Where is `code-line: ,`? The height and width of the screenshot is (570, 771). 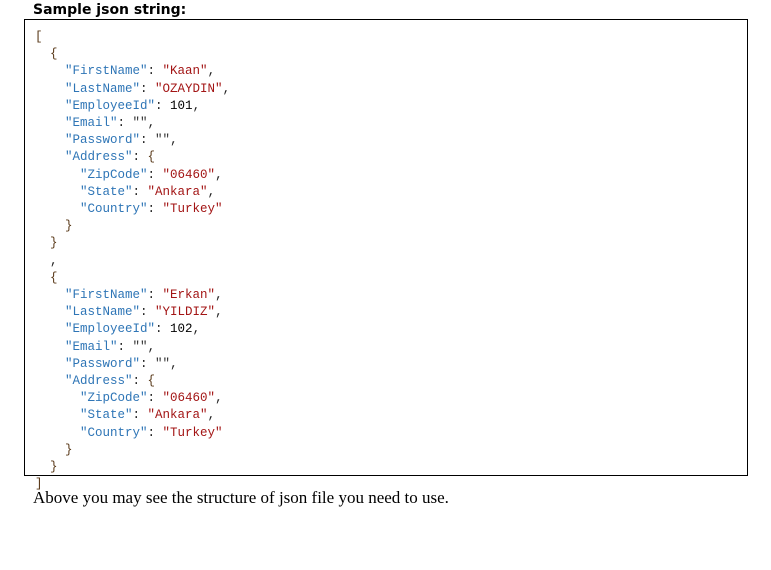
code-line: , is located at coordinates (132, 261).